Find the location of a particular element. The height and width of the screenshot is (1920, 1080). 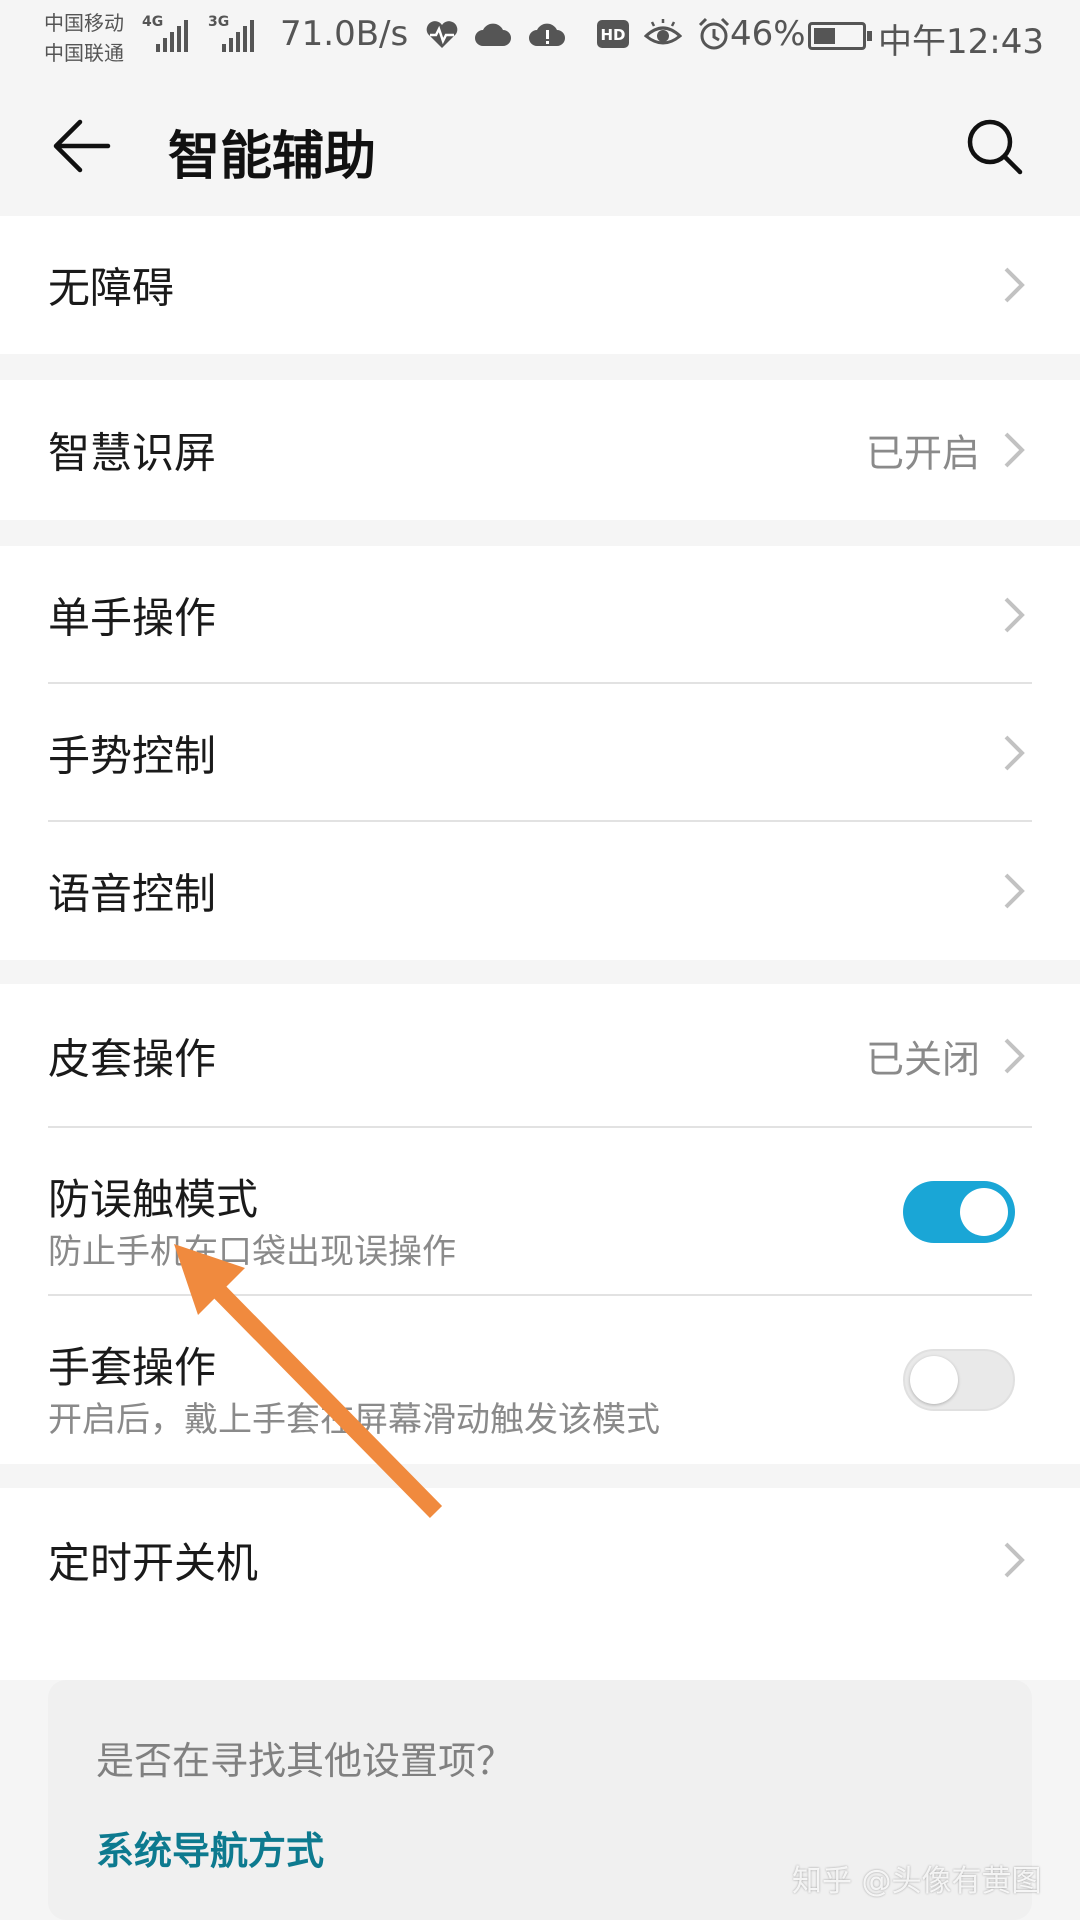

carrier-1: 中国移动 is located at coordinates (84, 23).